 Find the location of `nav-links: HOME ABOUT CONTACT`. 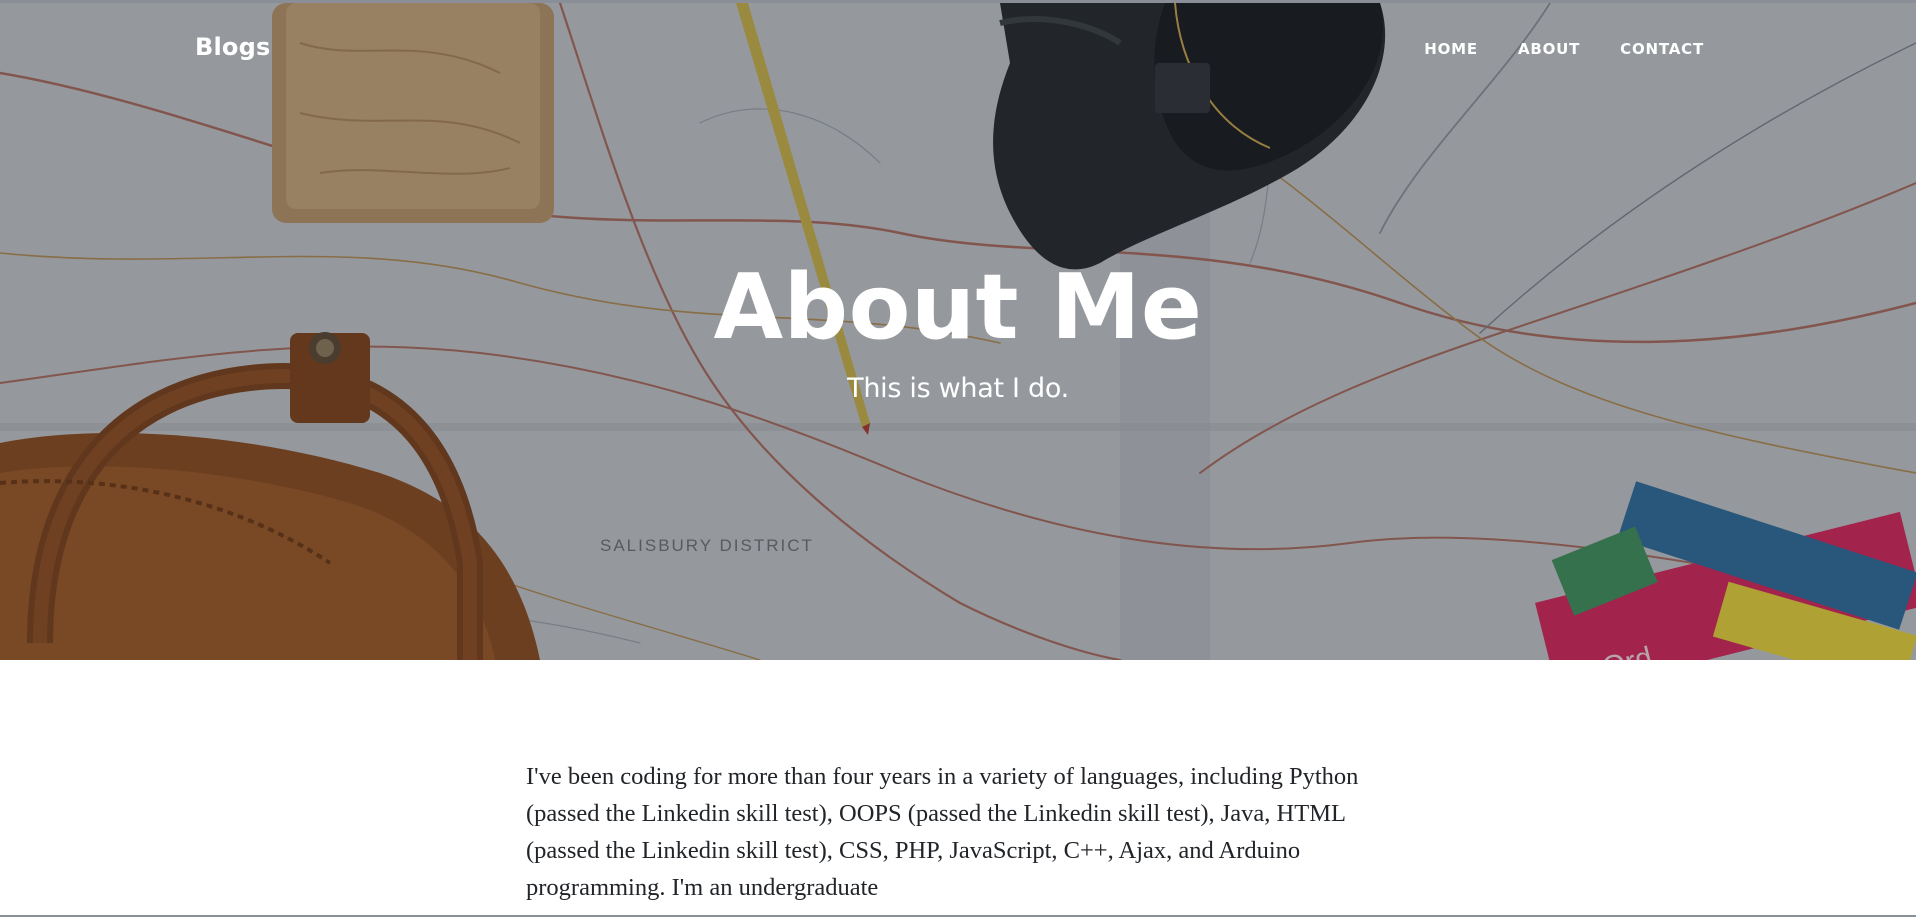

nav-links: HOME ABOUT CONTACT is located at coordinates (1564, 49).